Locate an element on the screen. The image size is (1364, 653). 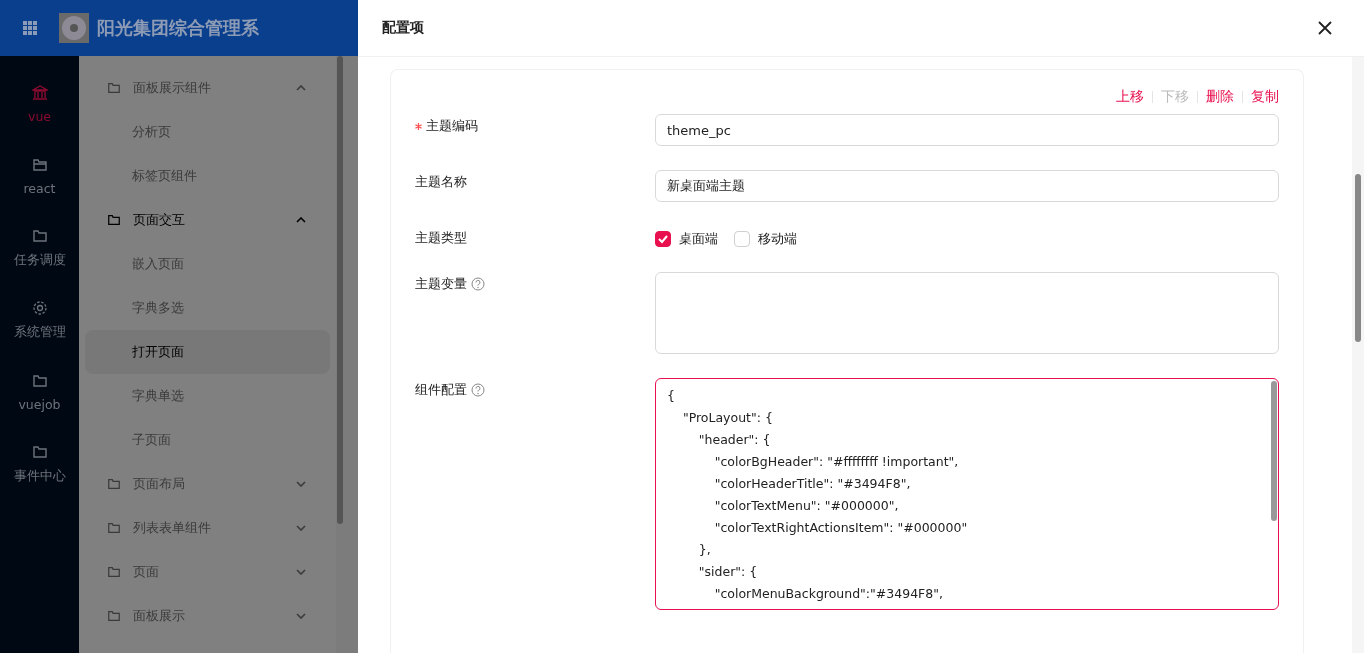
field-label: 组件配置 is located at coordinates (441, 390).